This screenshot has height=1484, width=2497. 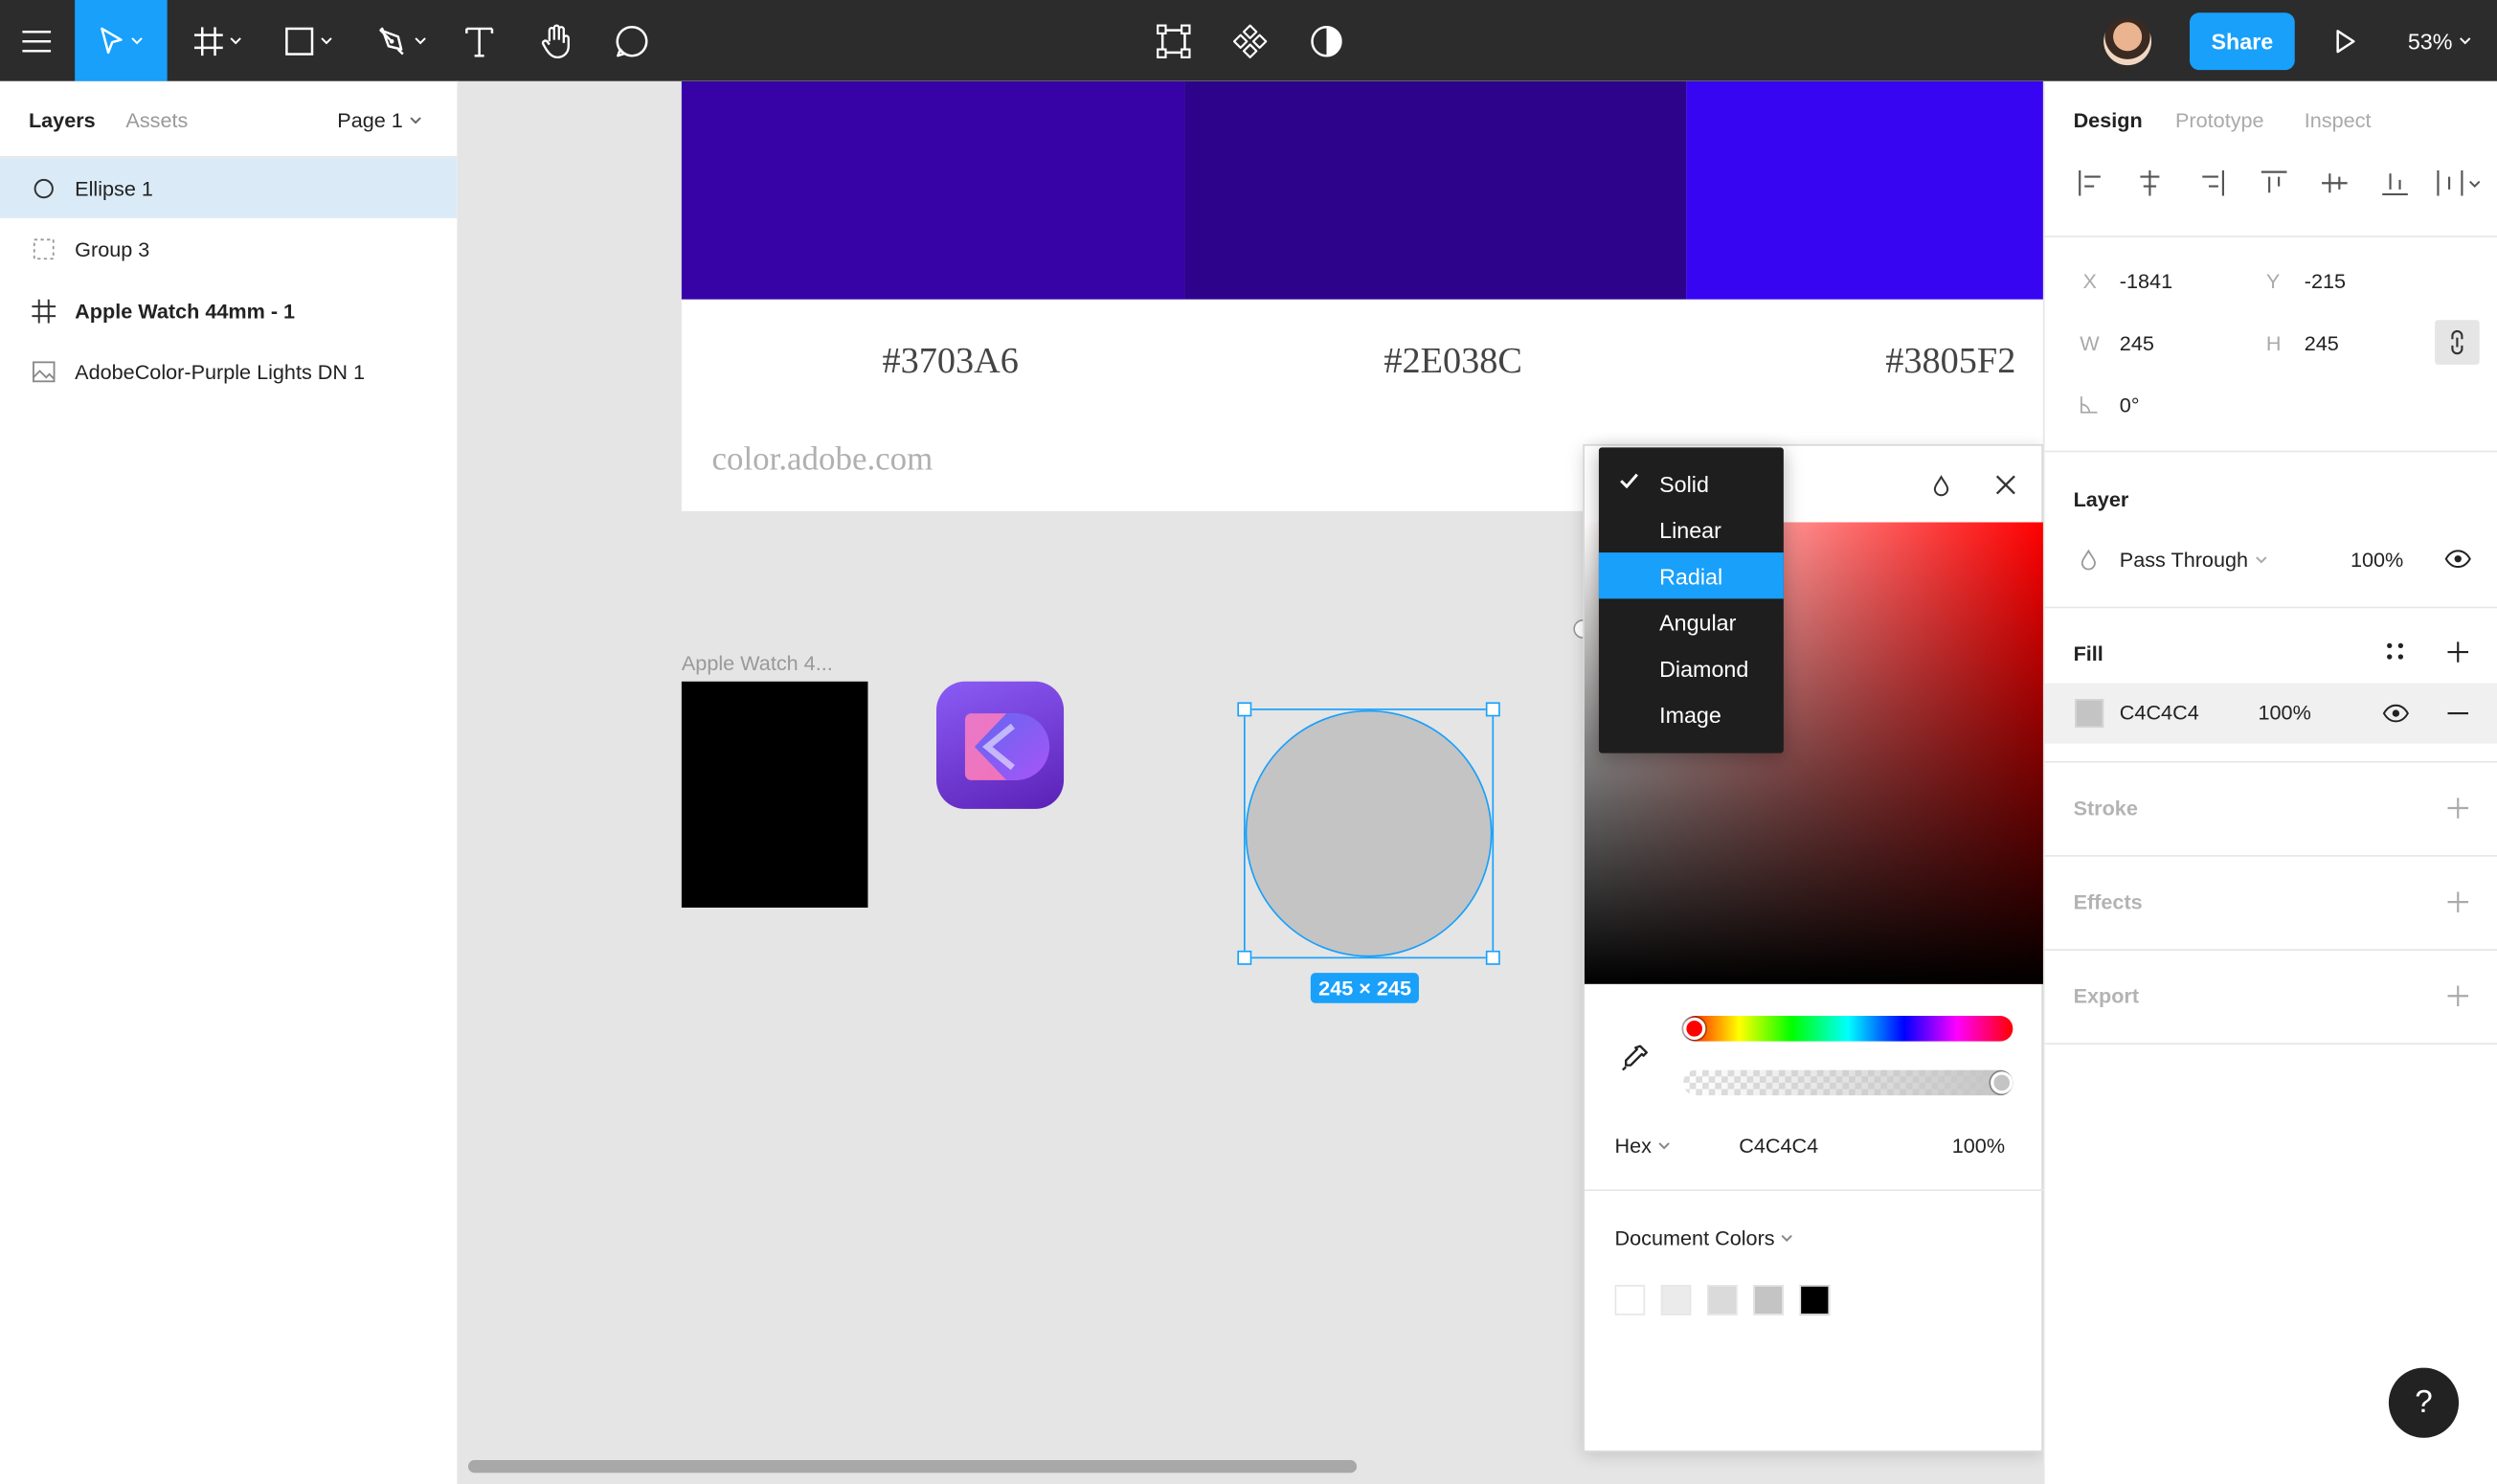 What do you see at coordinates (229, 187) in the screenshot?
I see `layer-row: Ellipse 1` at bounding box center [229, 187].